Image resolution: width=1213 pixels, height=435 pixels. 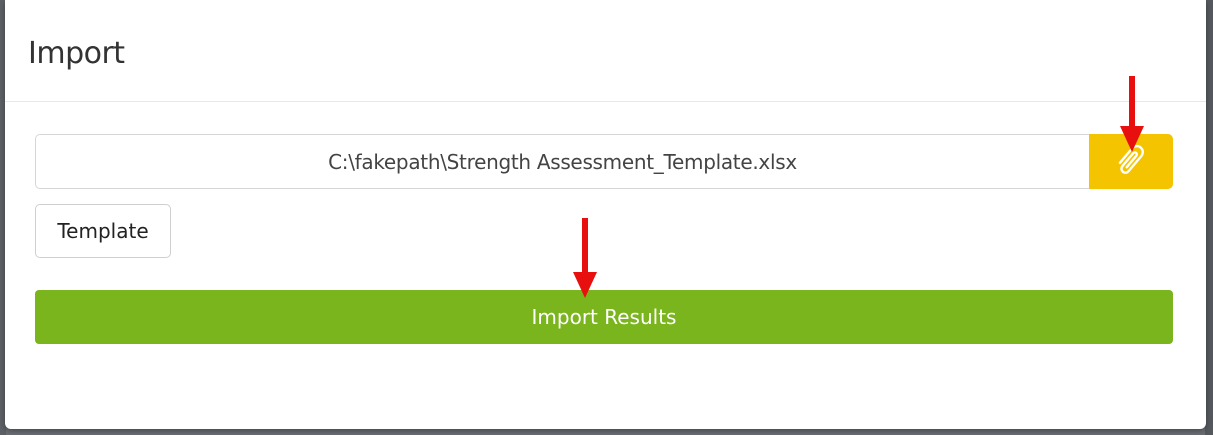 What do you see at coordinates (1209, 217) in the screenshot?
I see `backdrop-right` at bounding box center [1209, 217].